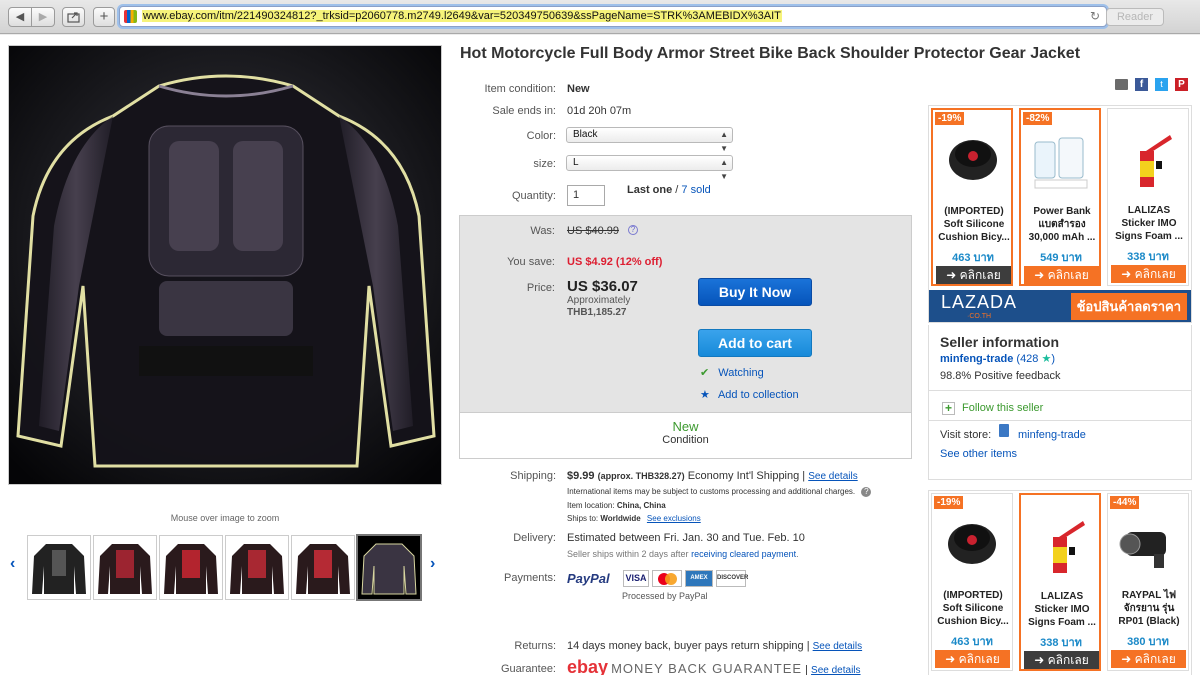 The height and width of the screenshot is (675, 1200). I want to click on pinterest-icon: P, so click(1181, 84).